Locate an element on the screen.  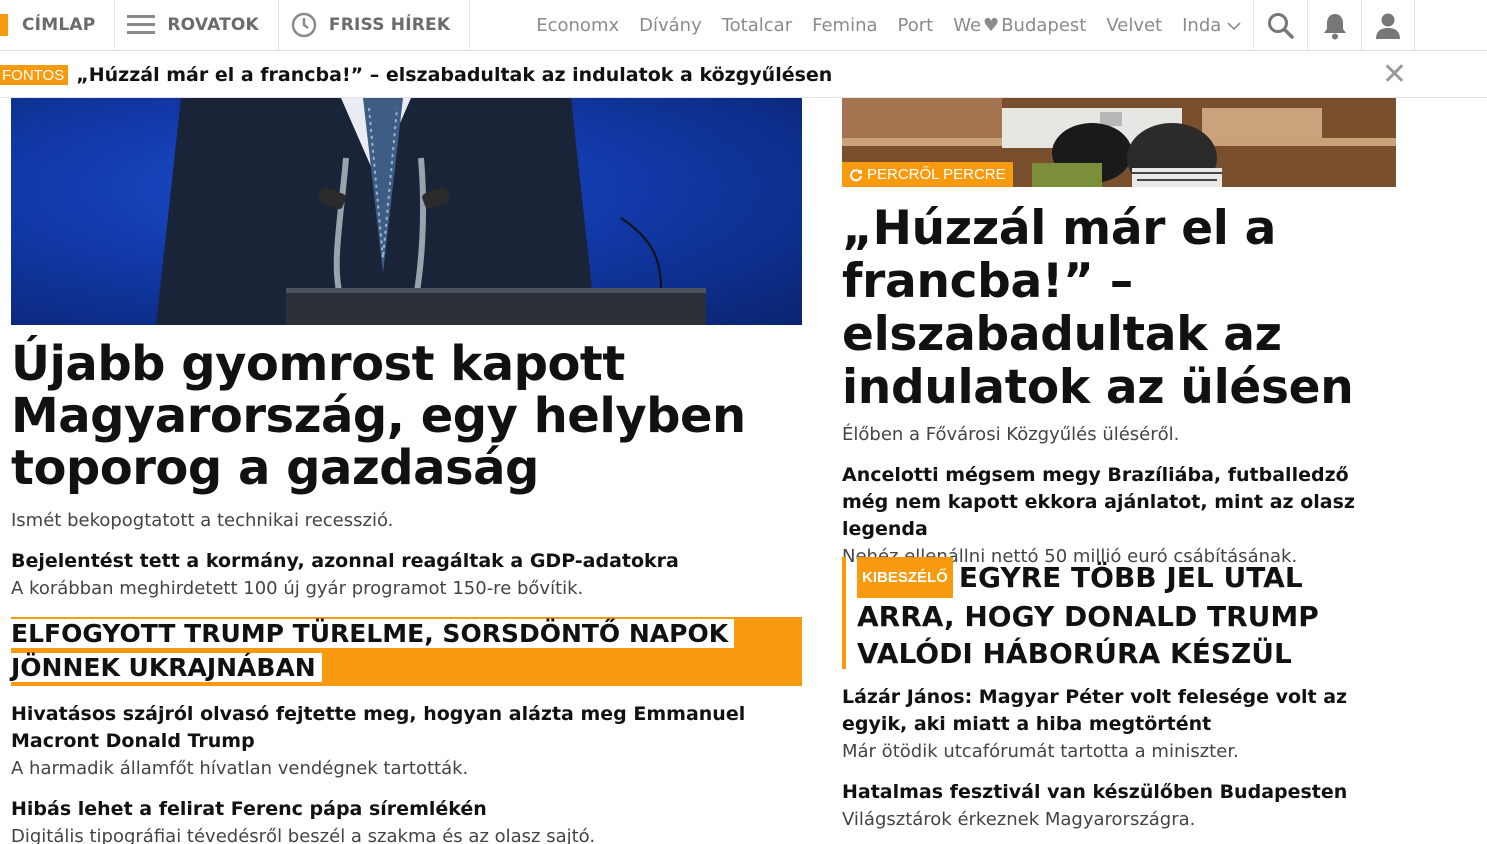
notification-button is located at coordinates (1334, 25).